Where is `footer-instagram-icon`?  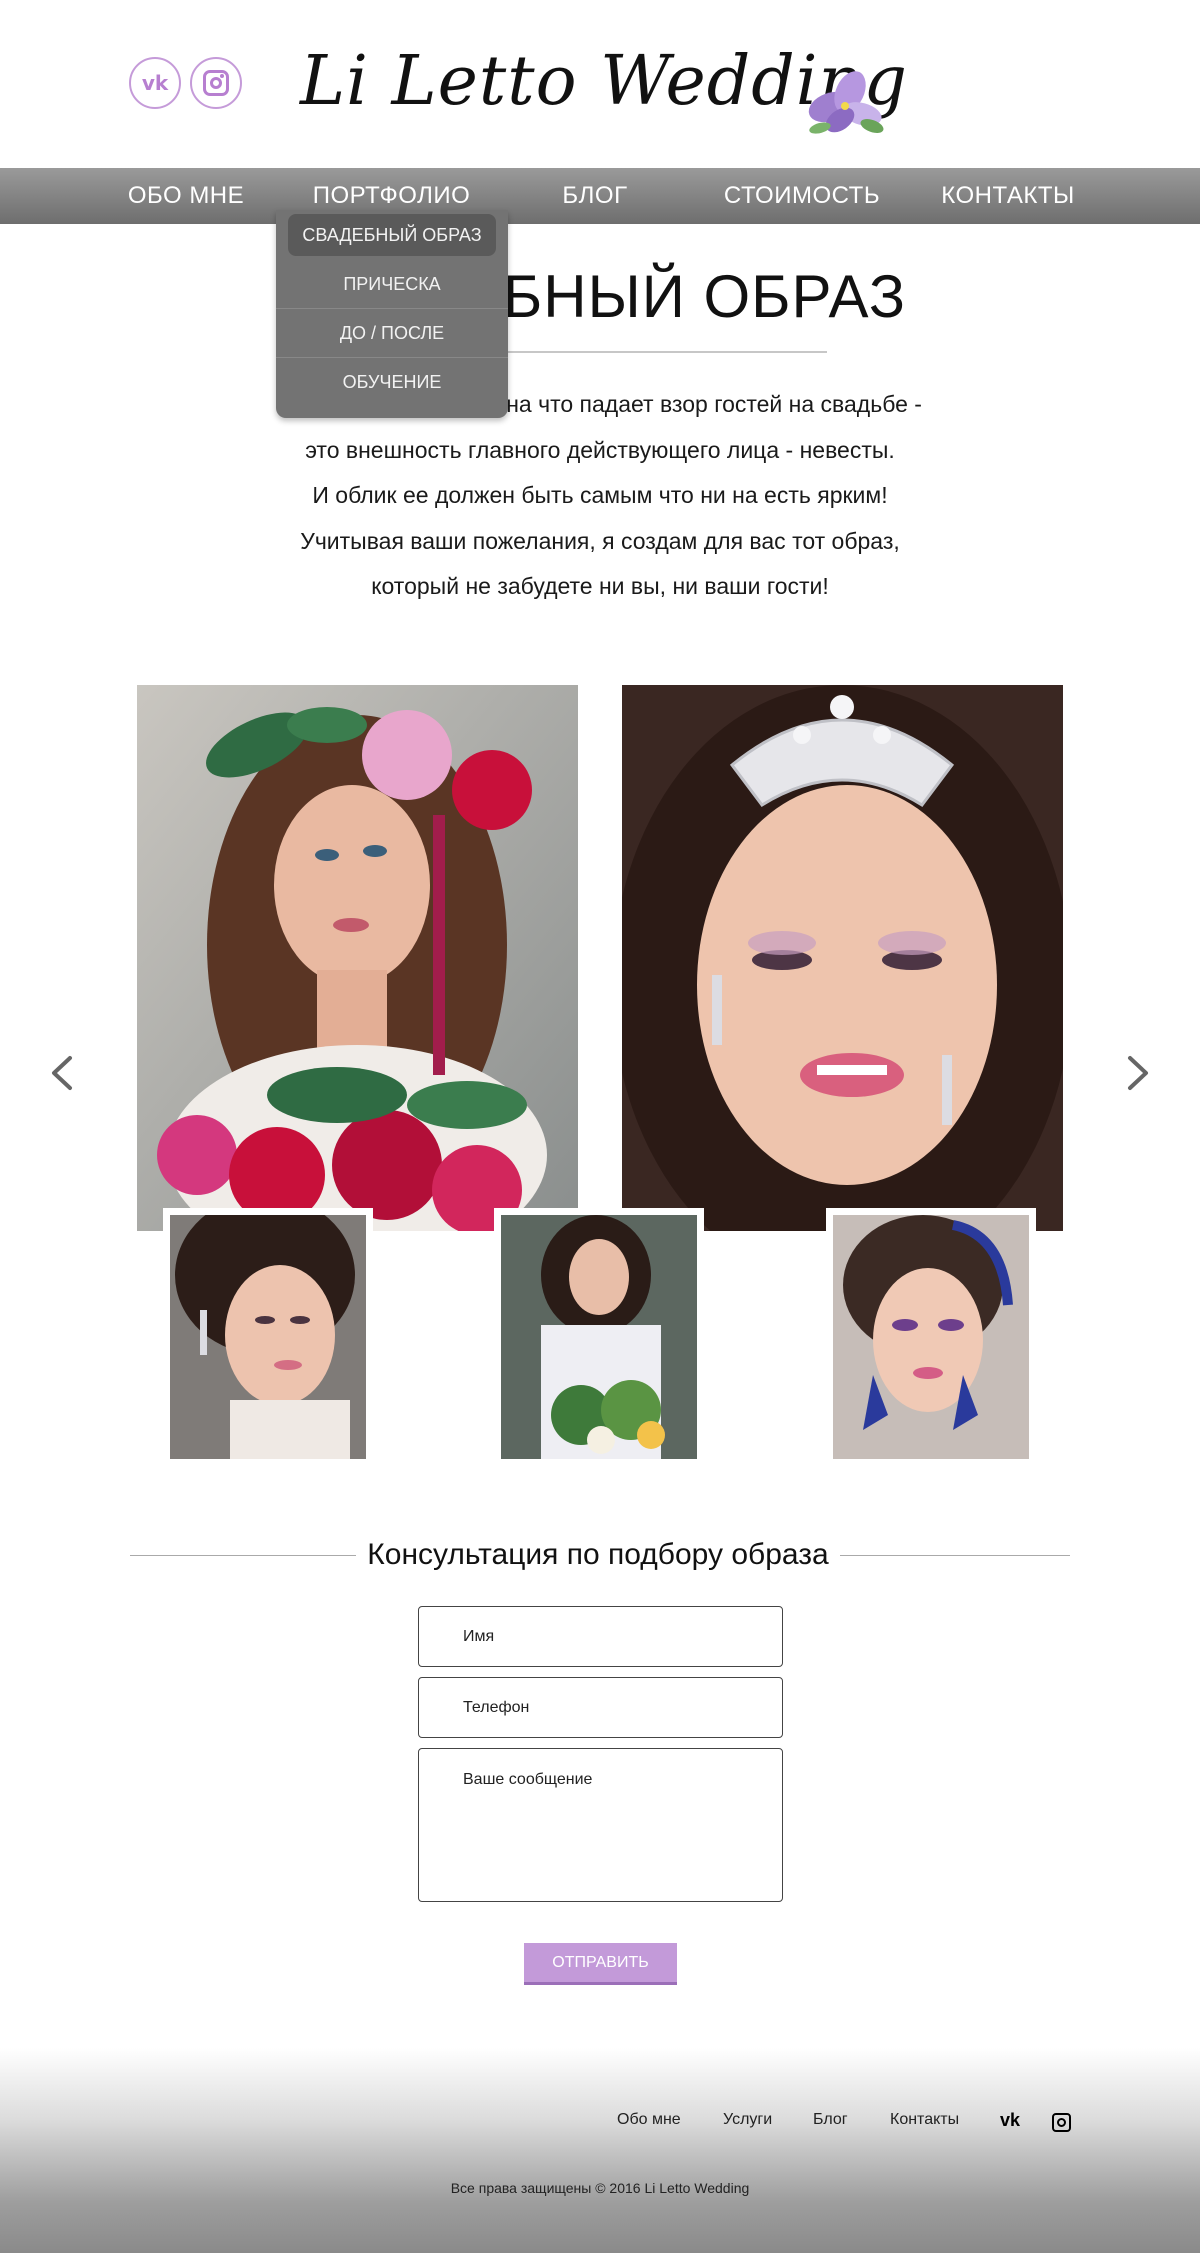 footer-instagram-icon is located at coordinates (1061, 2122).